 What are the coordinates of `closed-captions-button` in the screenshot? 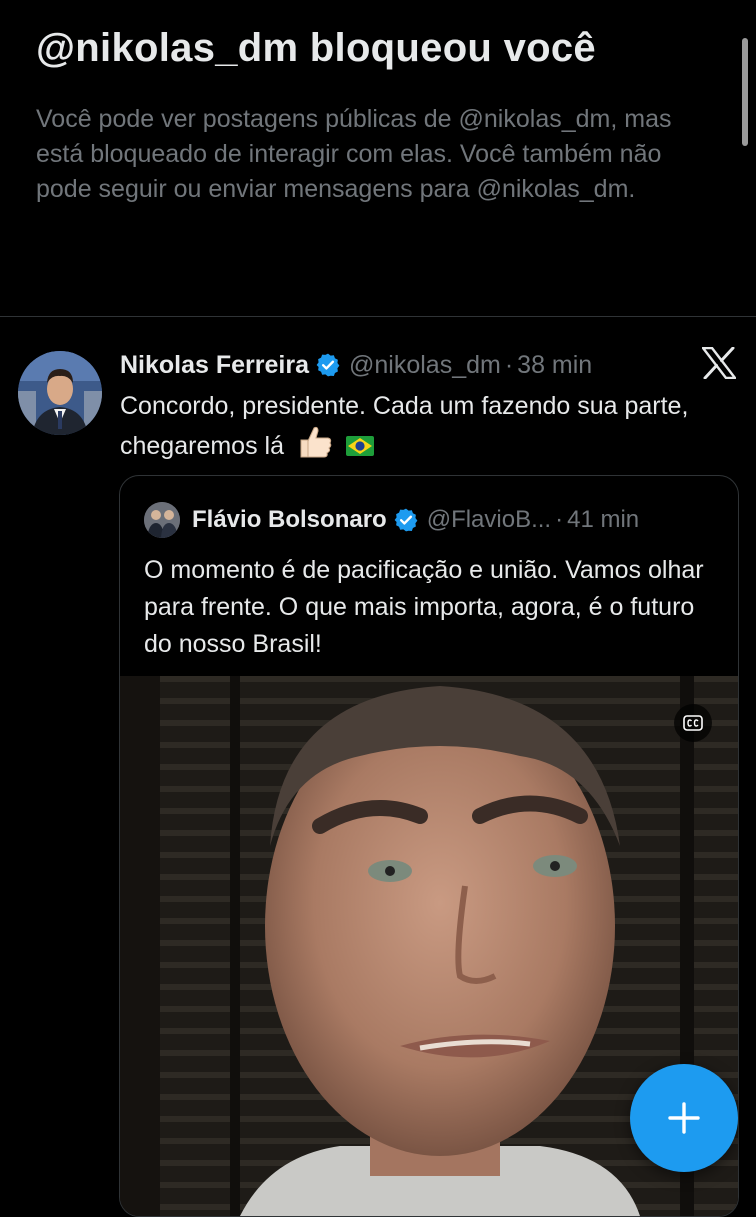 It's located at (693, 723).